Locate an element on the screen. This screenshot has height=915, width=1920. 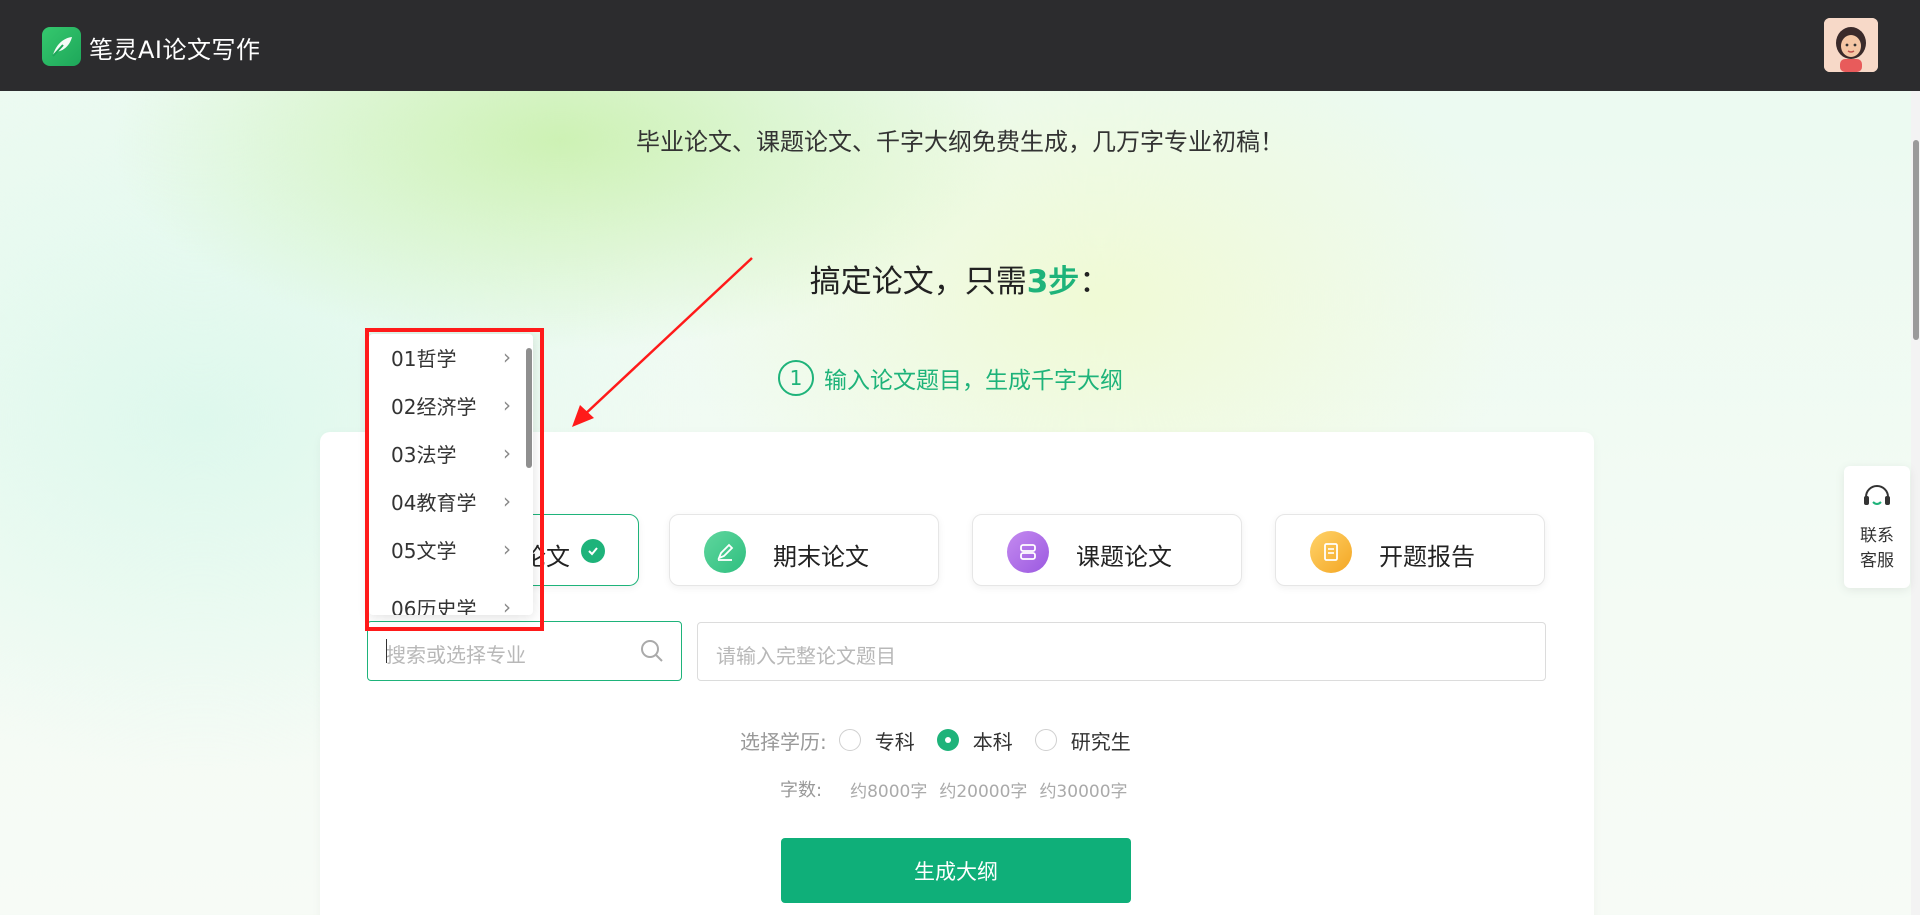
dropdown-item-label: 06历史学 is located at coordinates (434, 606).